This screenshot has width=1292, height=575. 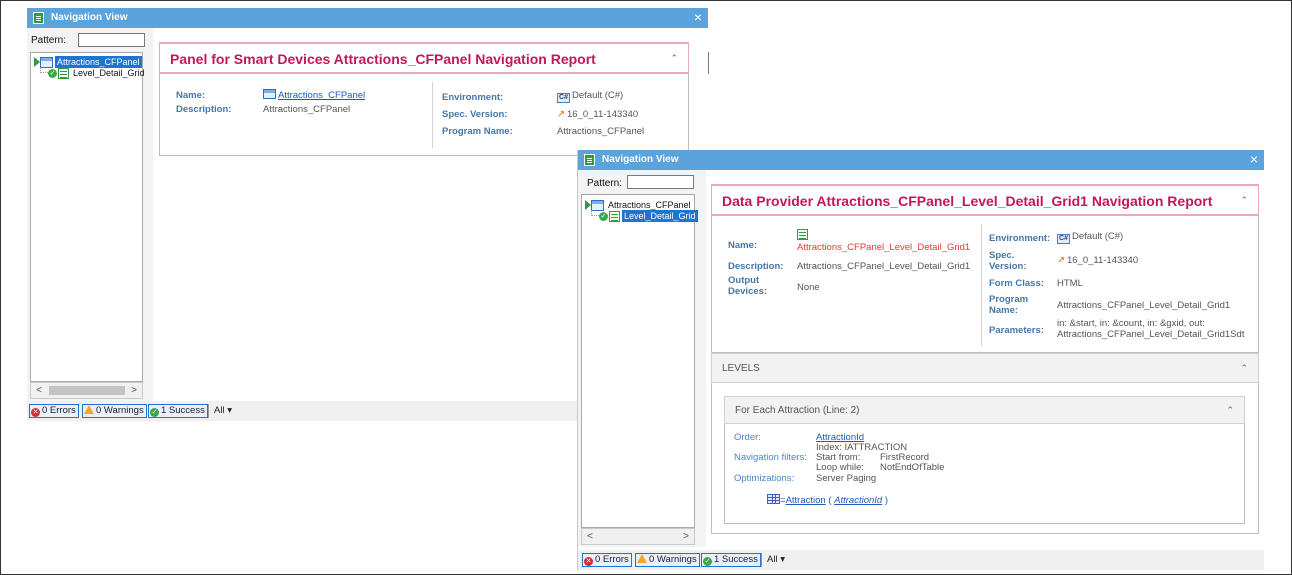 What do you see at coordinates (321, 95) in the screenshot?
I see `name-link: Attractions_CFPanel` at bounding box center [321, 95].